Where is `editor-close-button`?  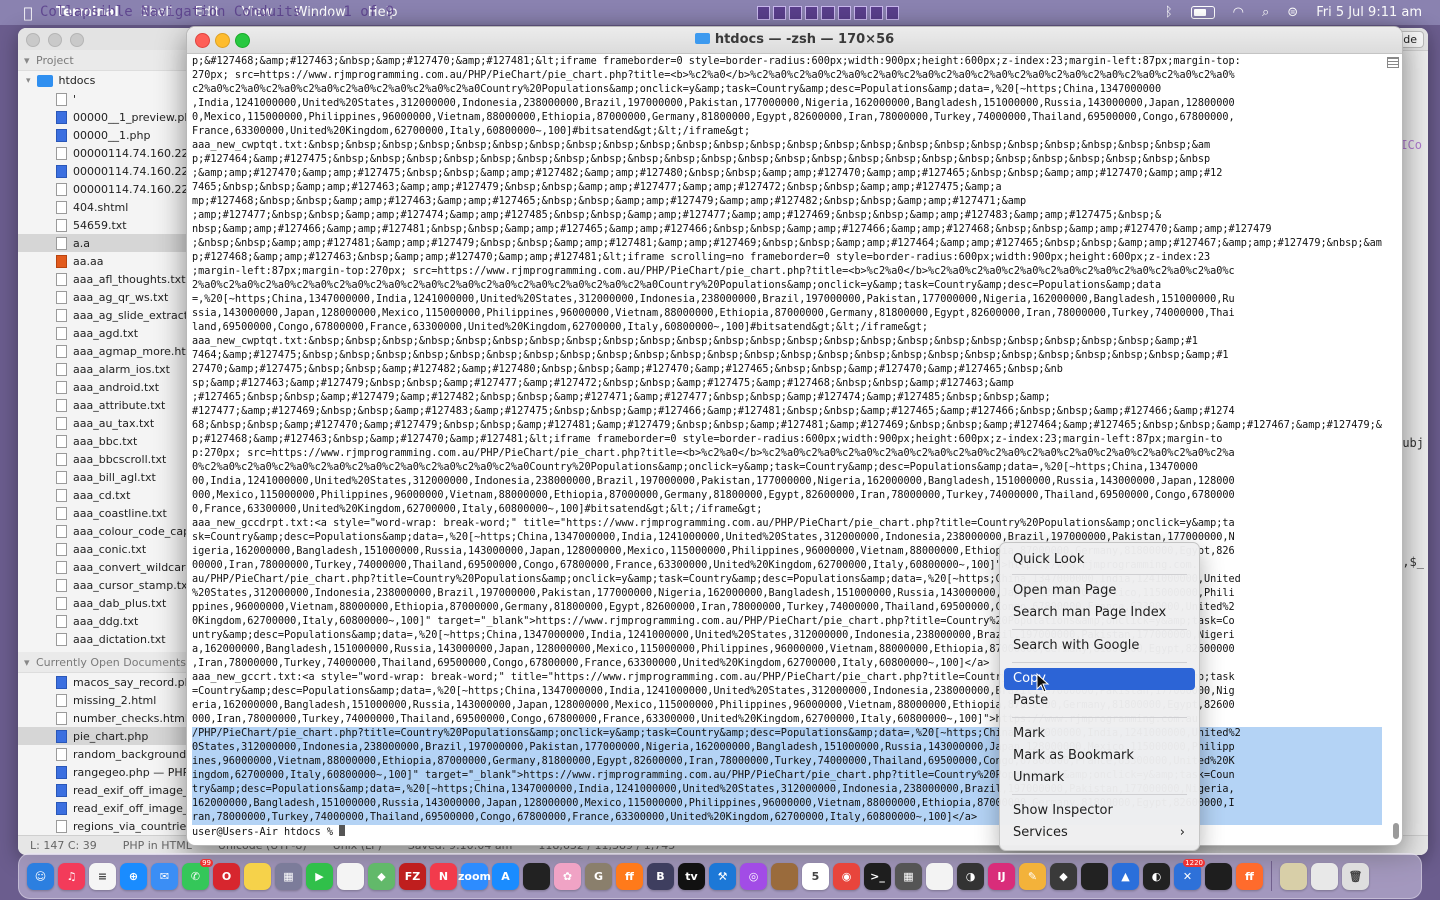 editor-close-button is located at coordinates (33, 40).